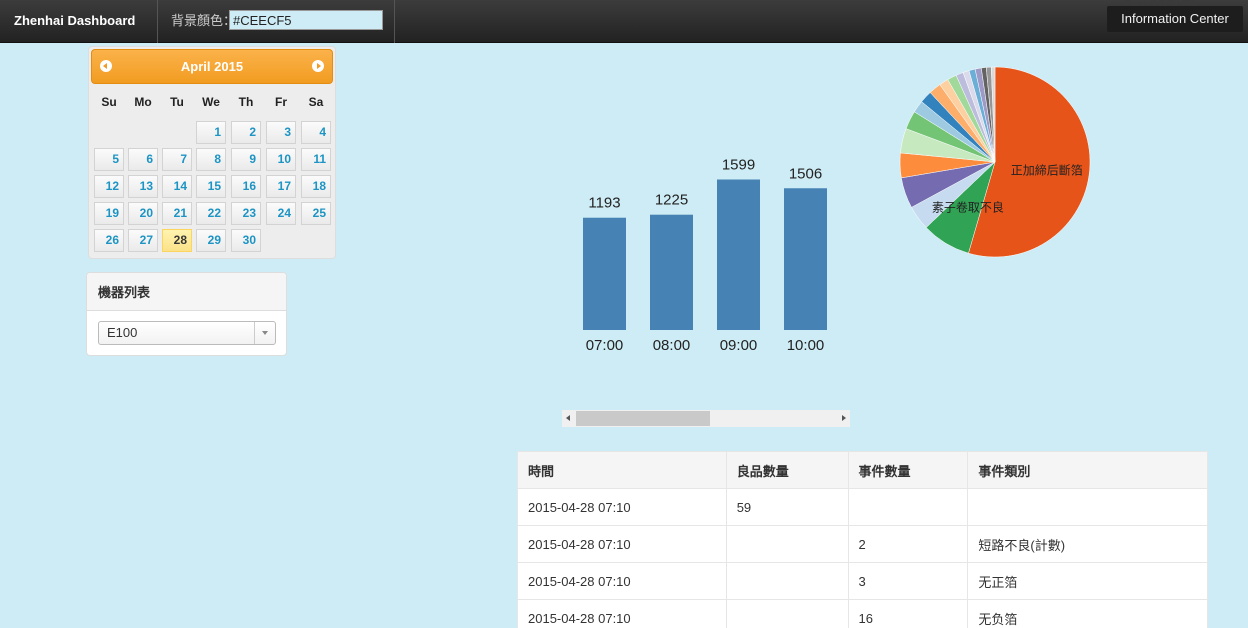 The height and width of the screenshot is (628, 1248). What do you see at coordinates (211, 132) in the screenshot?
I see `calendar-day: 1` at bounding box center [211, 132].